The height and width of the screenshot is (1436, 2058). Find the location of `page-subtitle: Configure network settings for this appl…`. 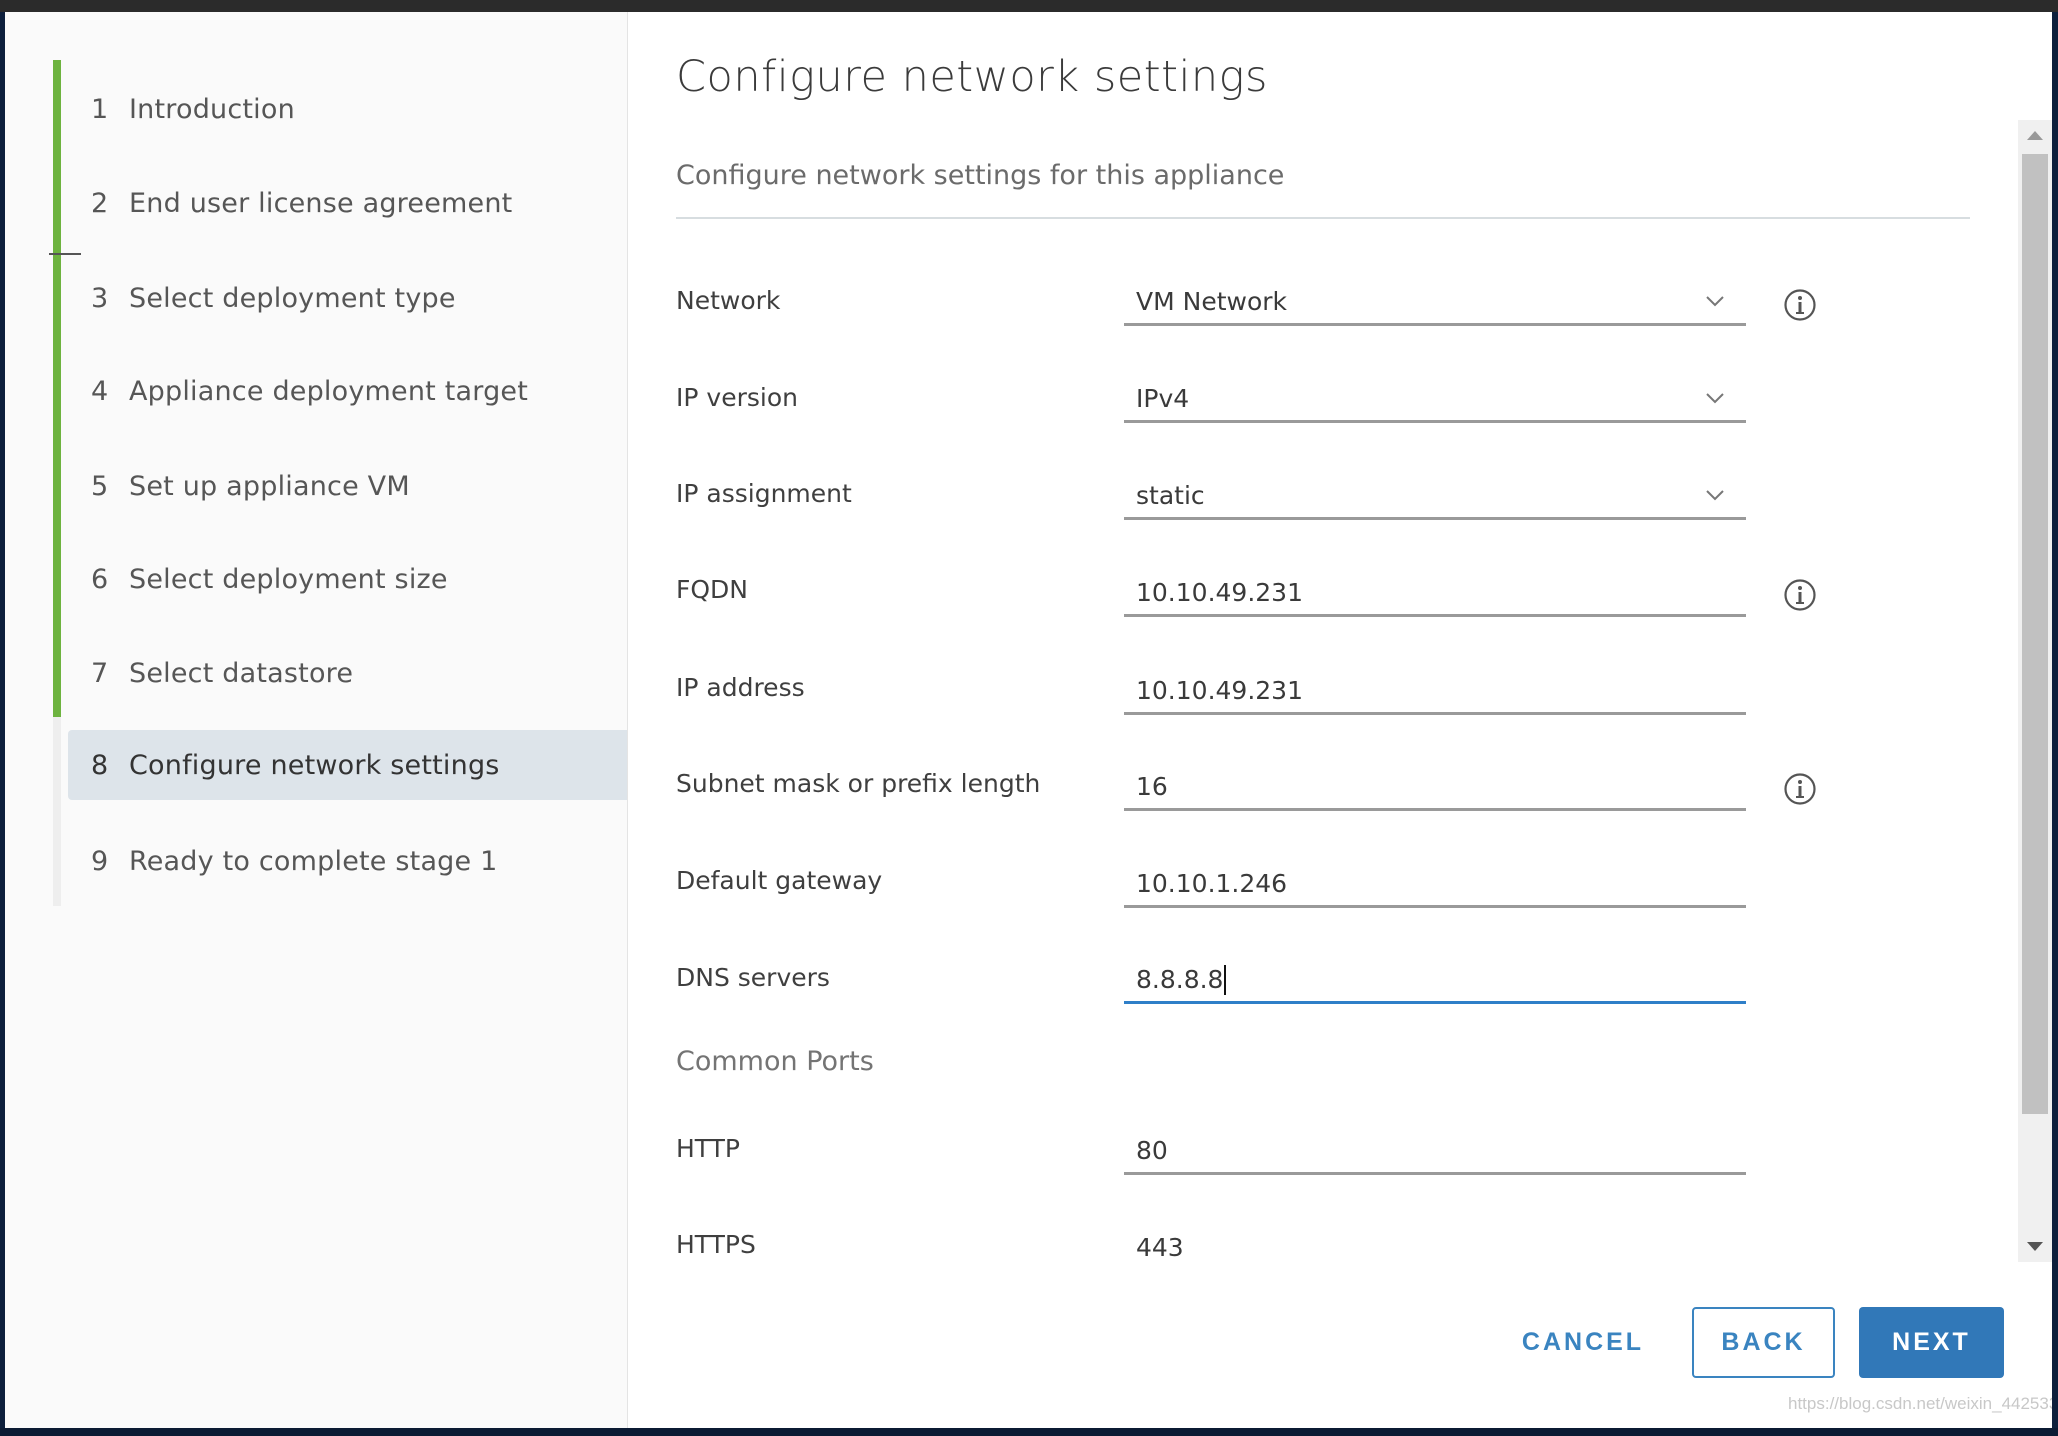

page-subtitle: Configure network settings for this appl… is located at coordinates (980, 175).